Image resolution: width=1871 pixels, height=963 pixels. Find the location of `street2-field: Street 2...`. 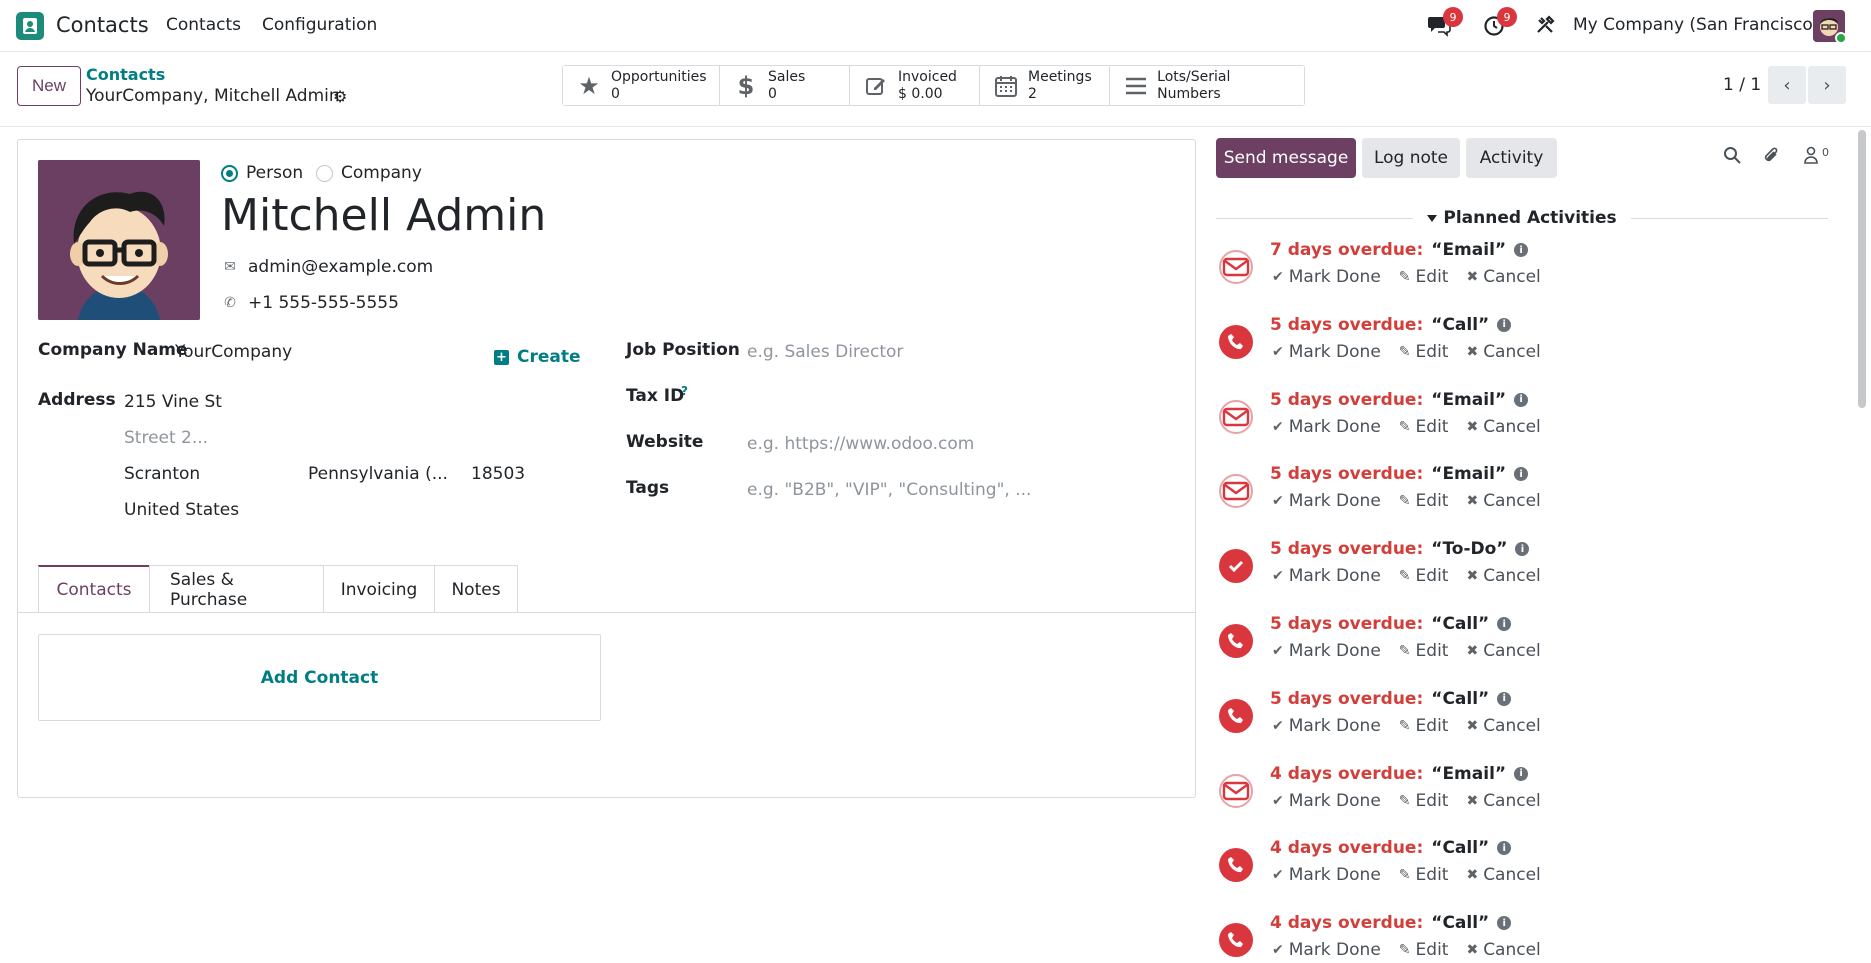

street2-field: Street 2... is located at coordinates (166, 438).